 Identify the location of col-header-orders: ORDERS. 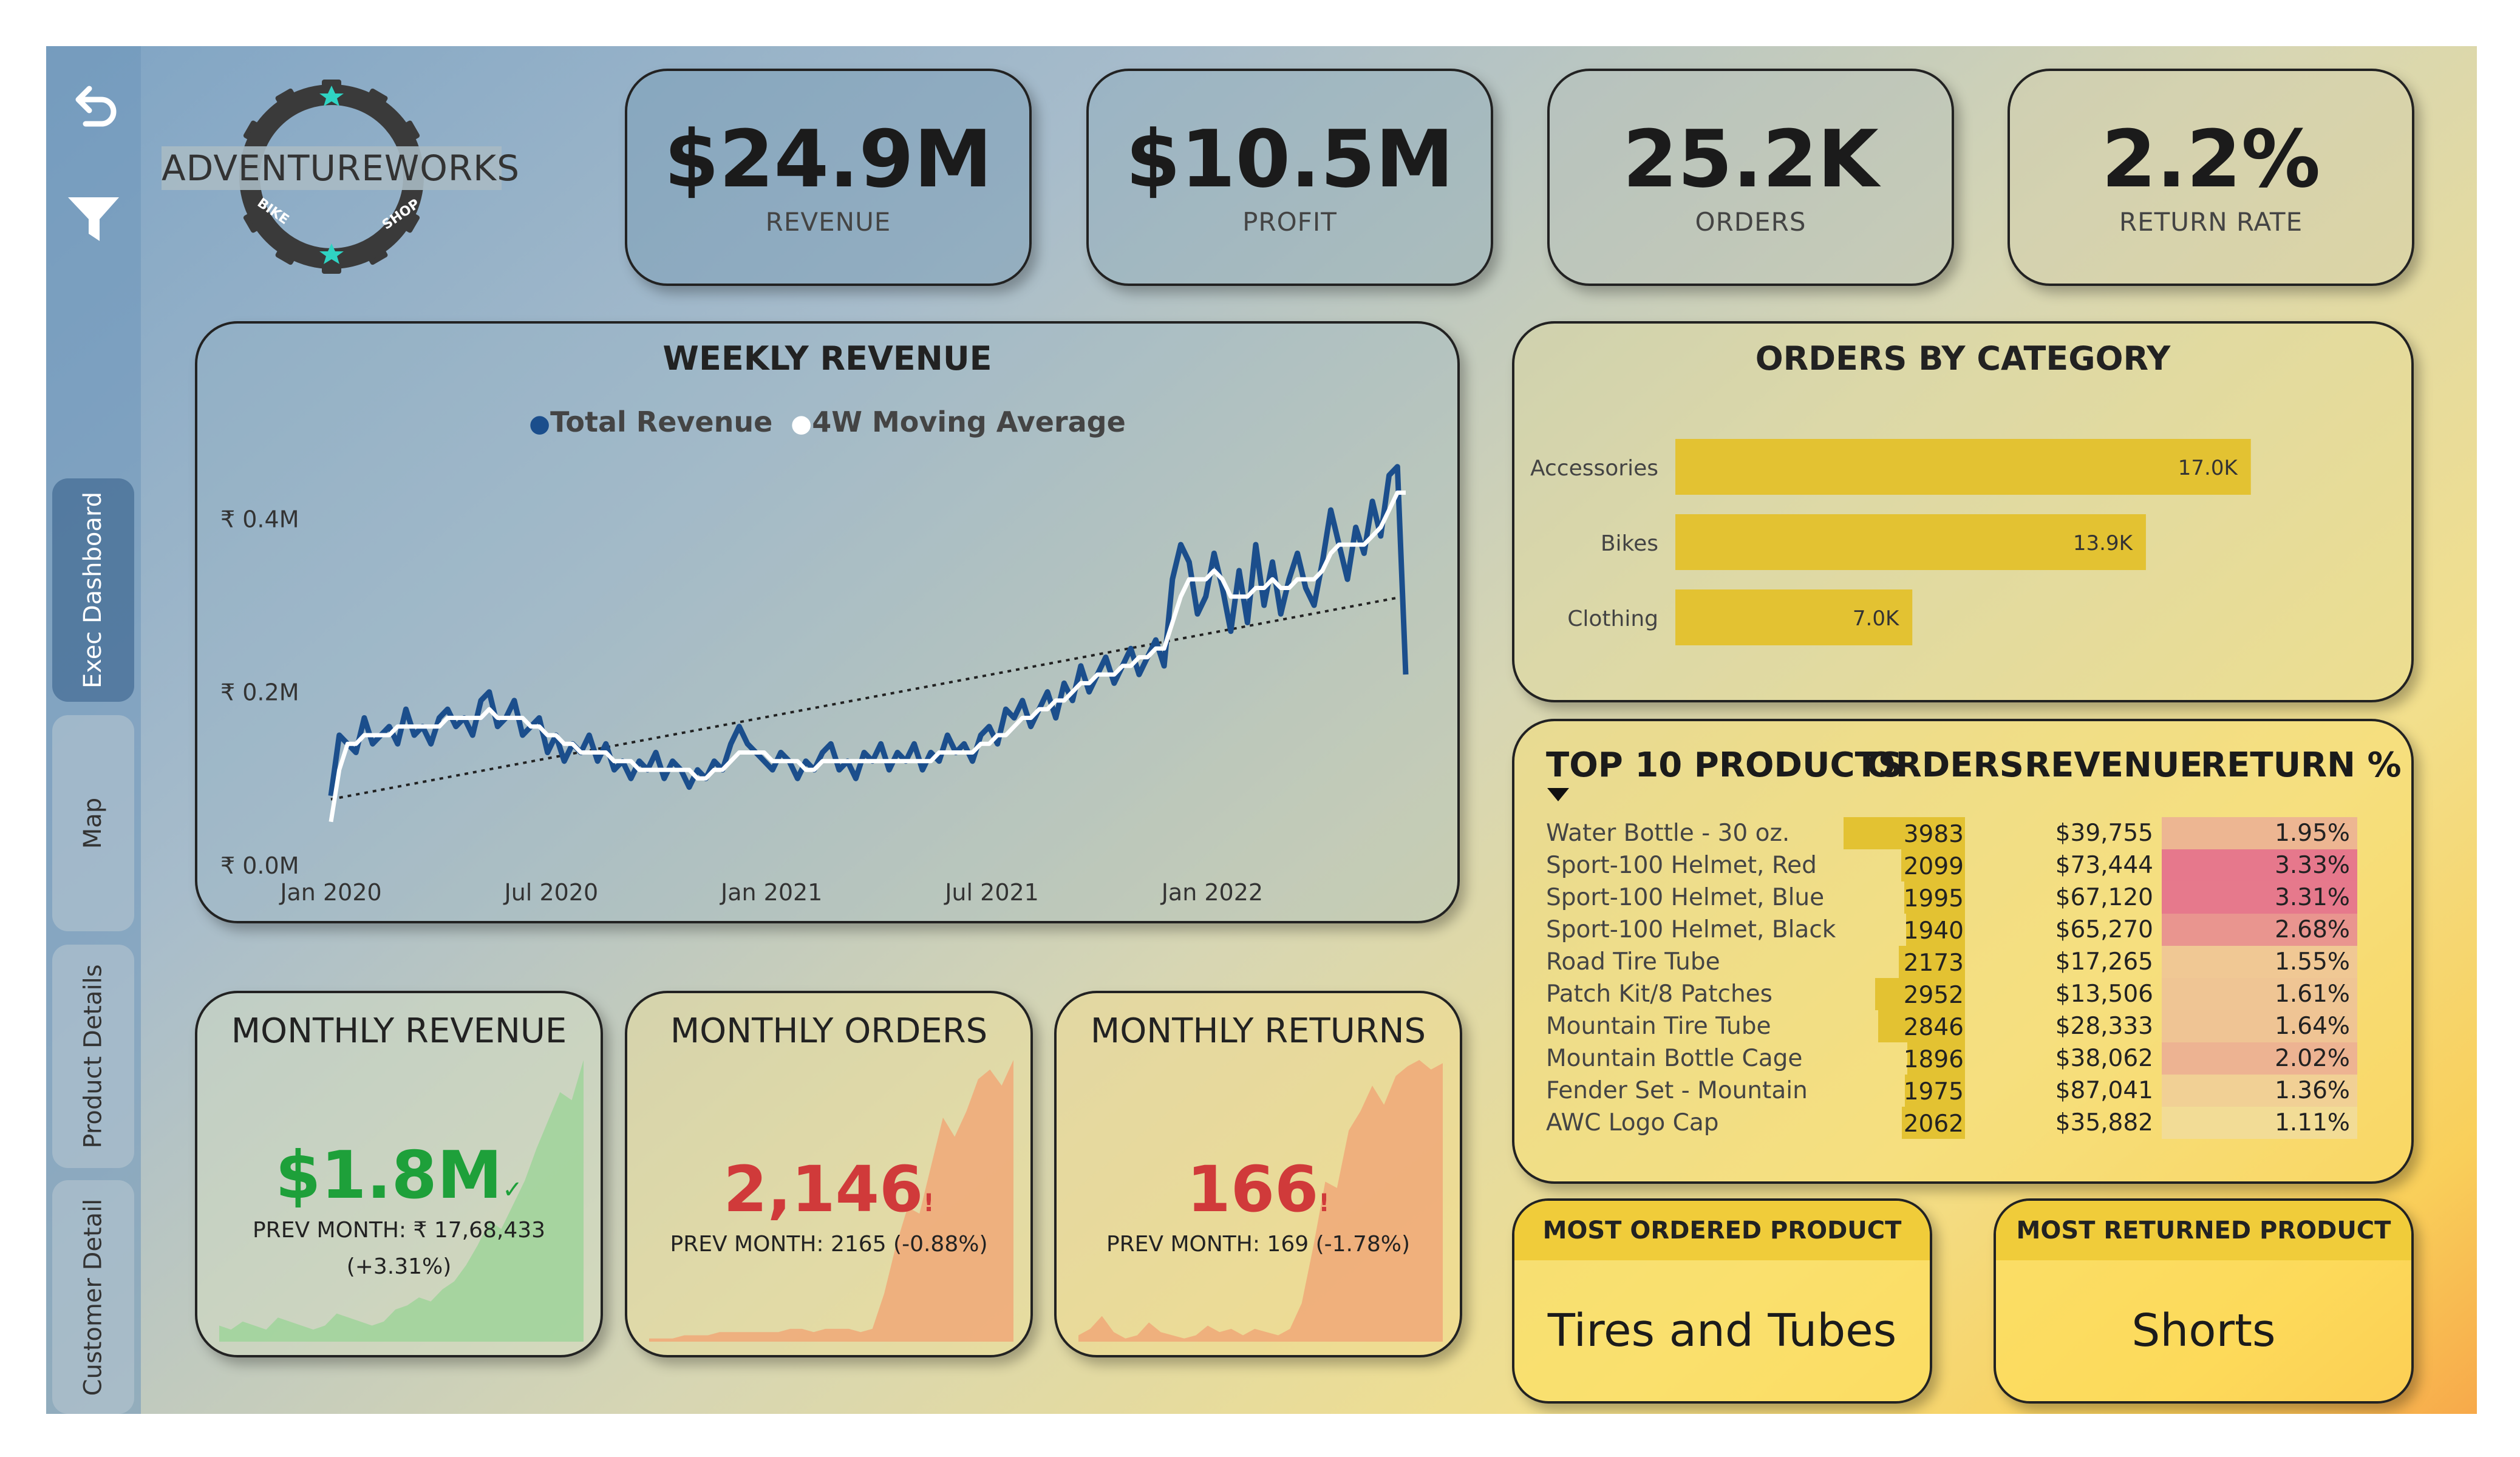
(1945, 765).